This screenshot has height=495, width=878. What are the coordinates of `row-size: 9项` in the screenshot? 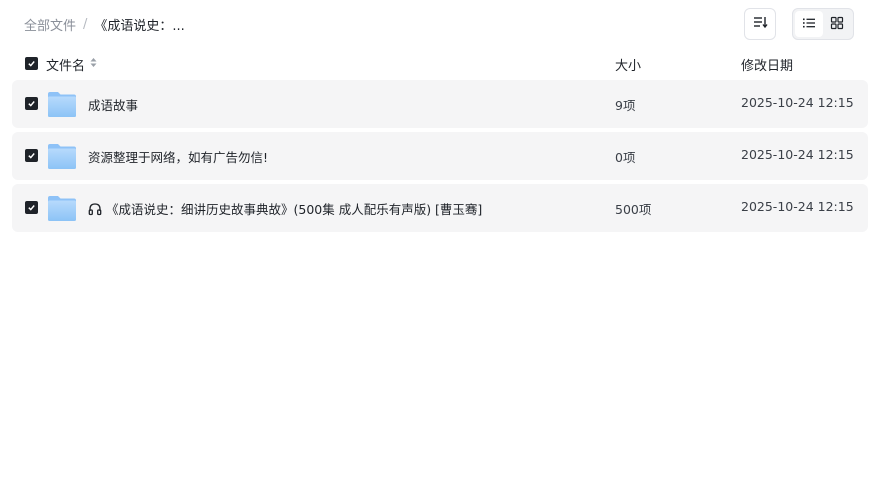 It's located at (625, 105).